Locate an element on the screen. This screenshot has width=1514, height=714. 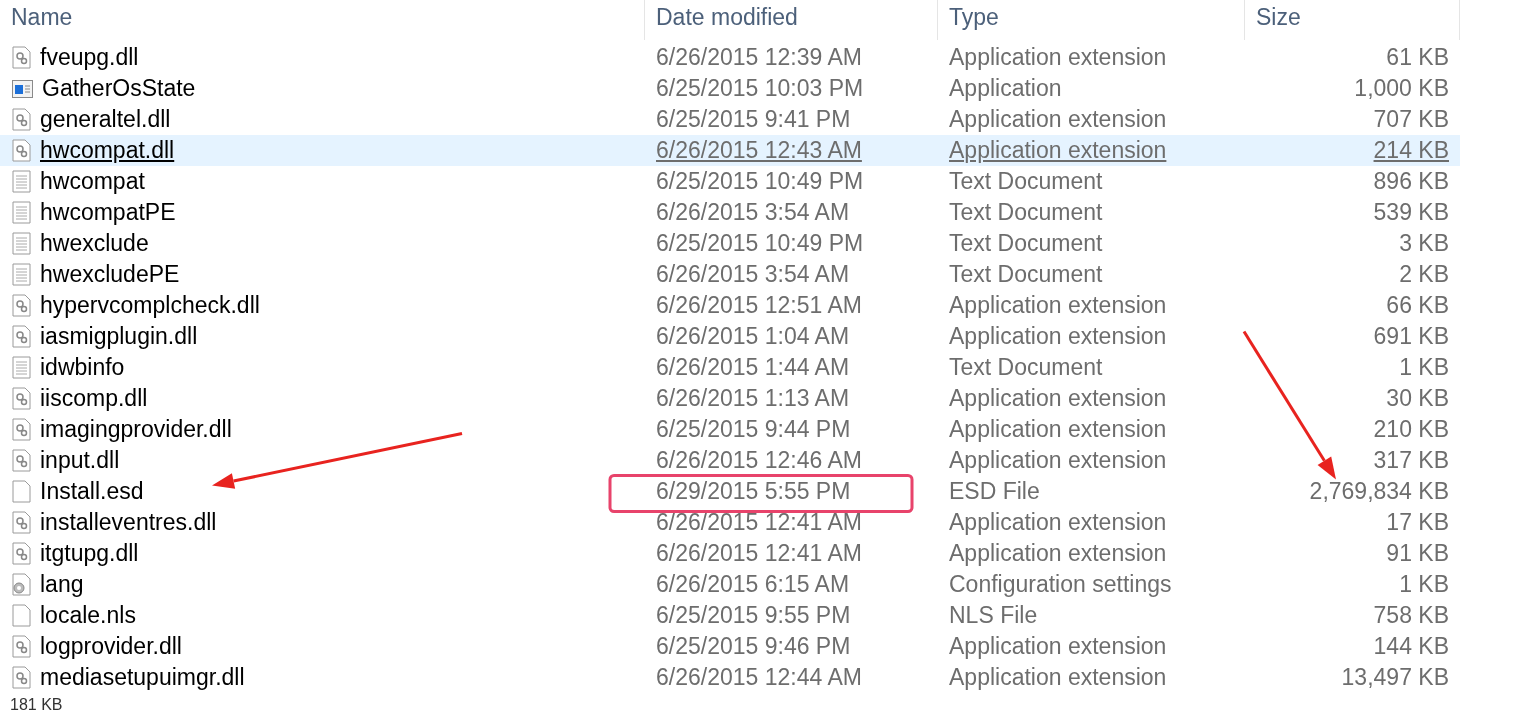
file-size: 2 KB is located at coordinates (1424, 274).